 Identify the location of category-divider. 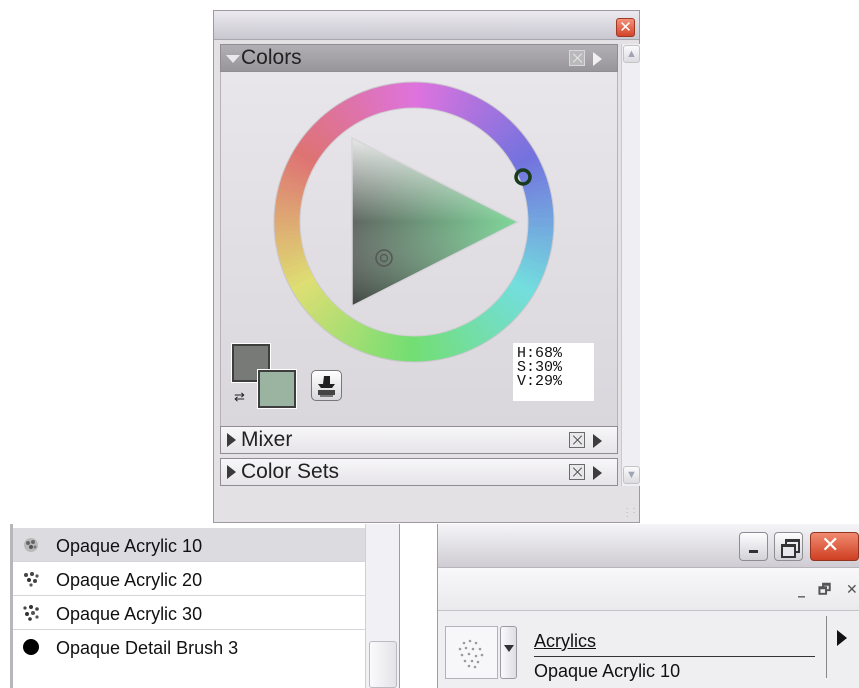
(674, 656).